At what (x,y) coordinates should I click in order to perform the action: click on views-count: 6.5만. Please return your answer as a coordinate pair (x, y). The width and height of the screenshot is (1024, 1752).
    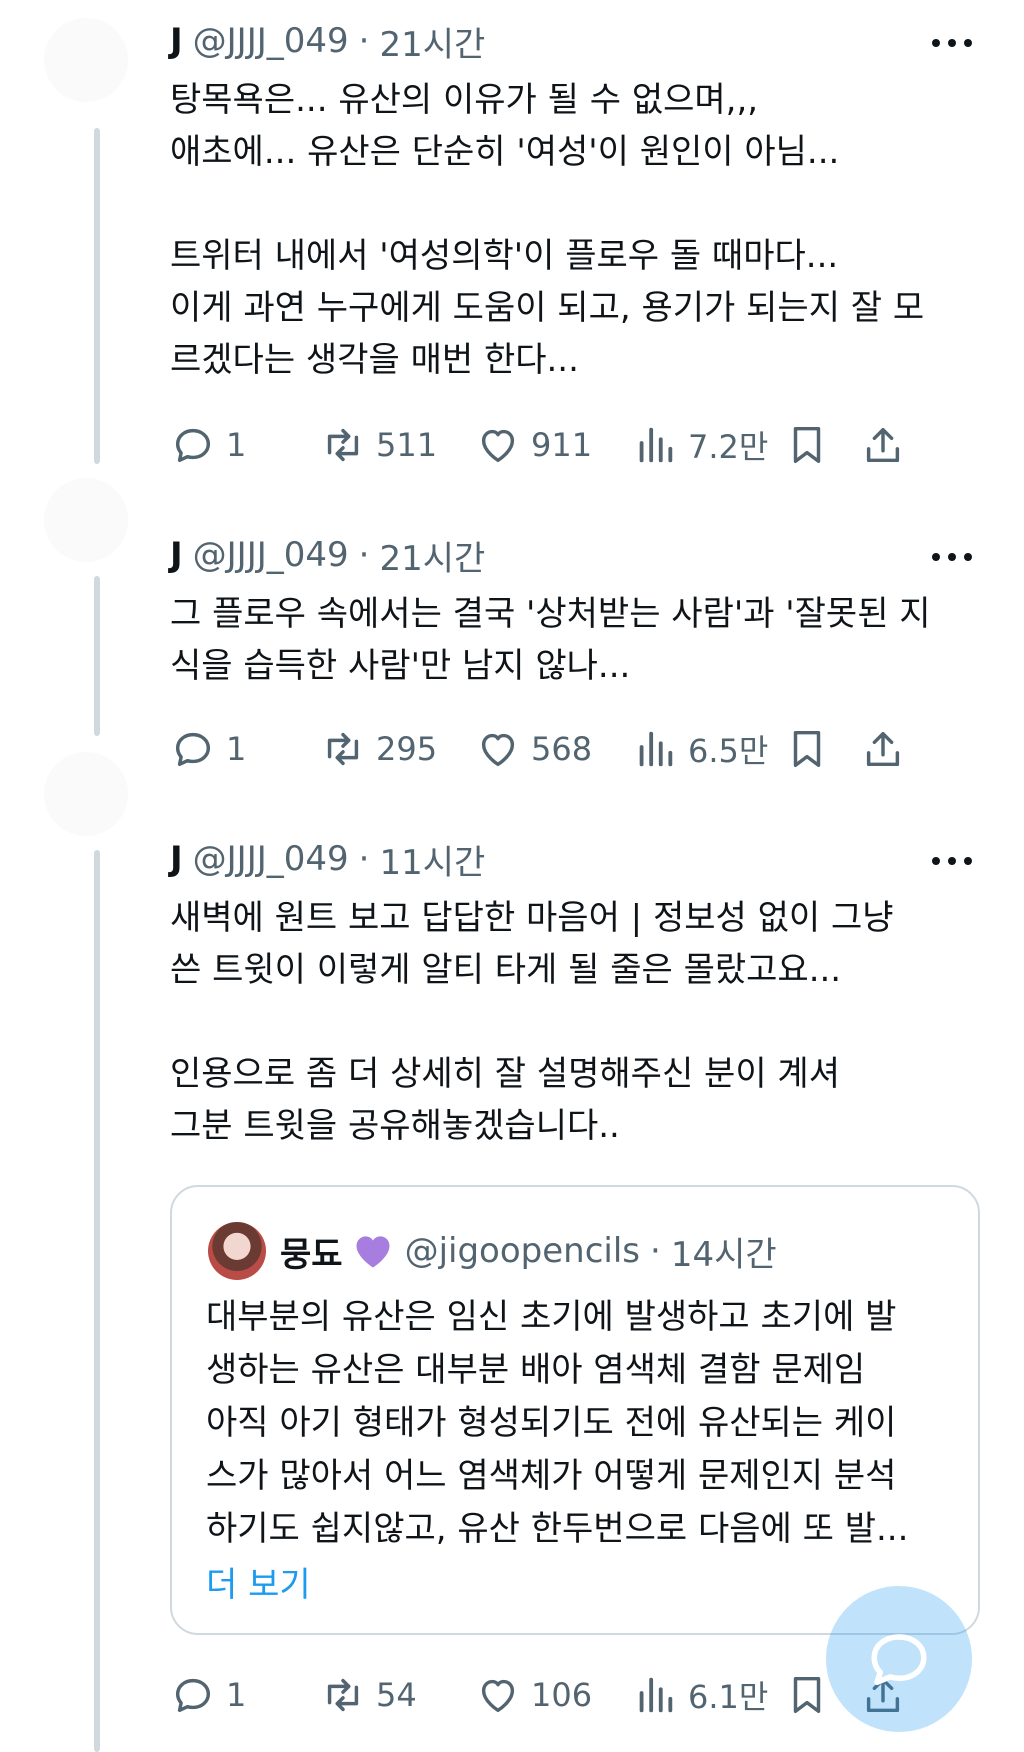
    Looking at the image, I should click on (728, 751).